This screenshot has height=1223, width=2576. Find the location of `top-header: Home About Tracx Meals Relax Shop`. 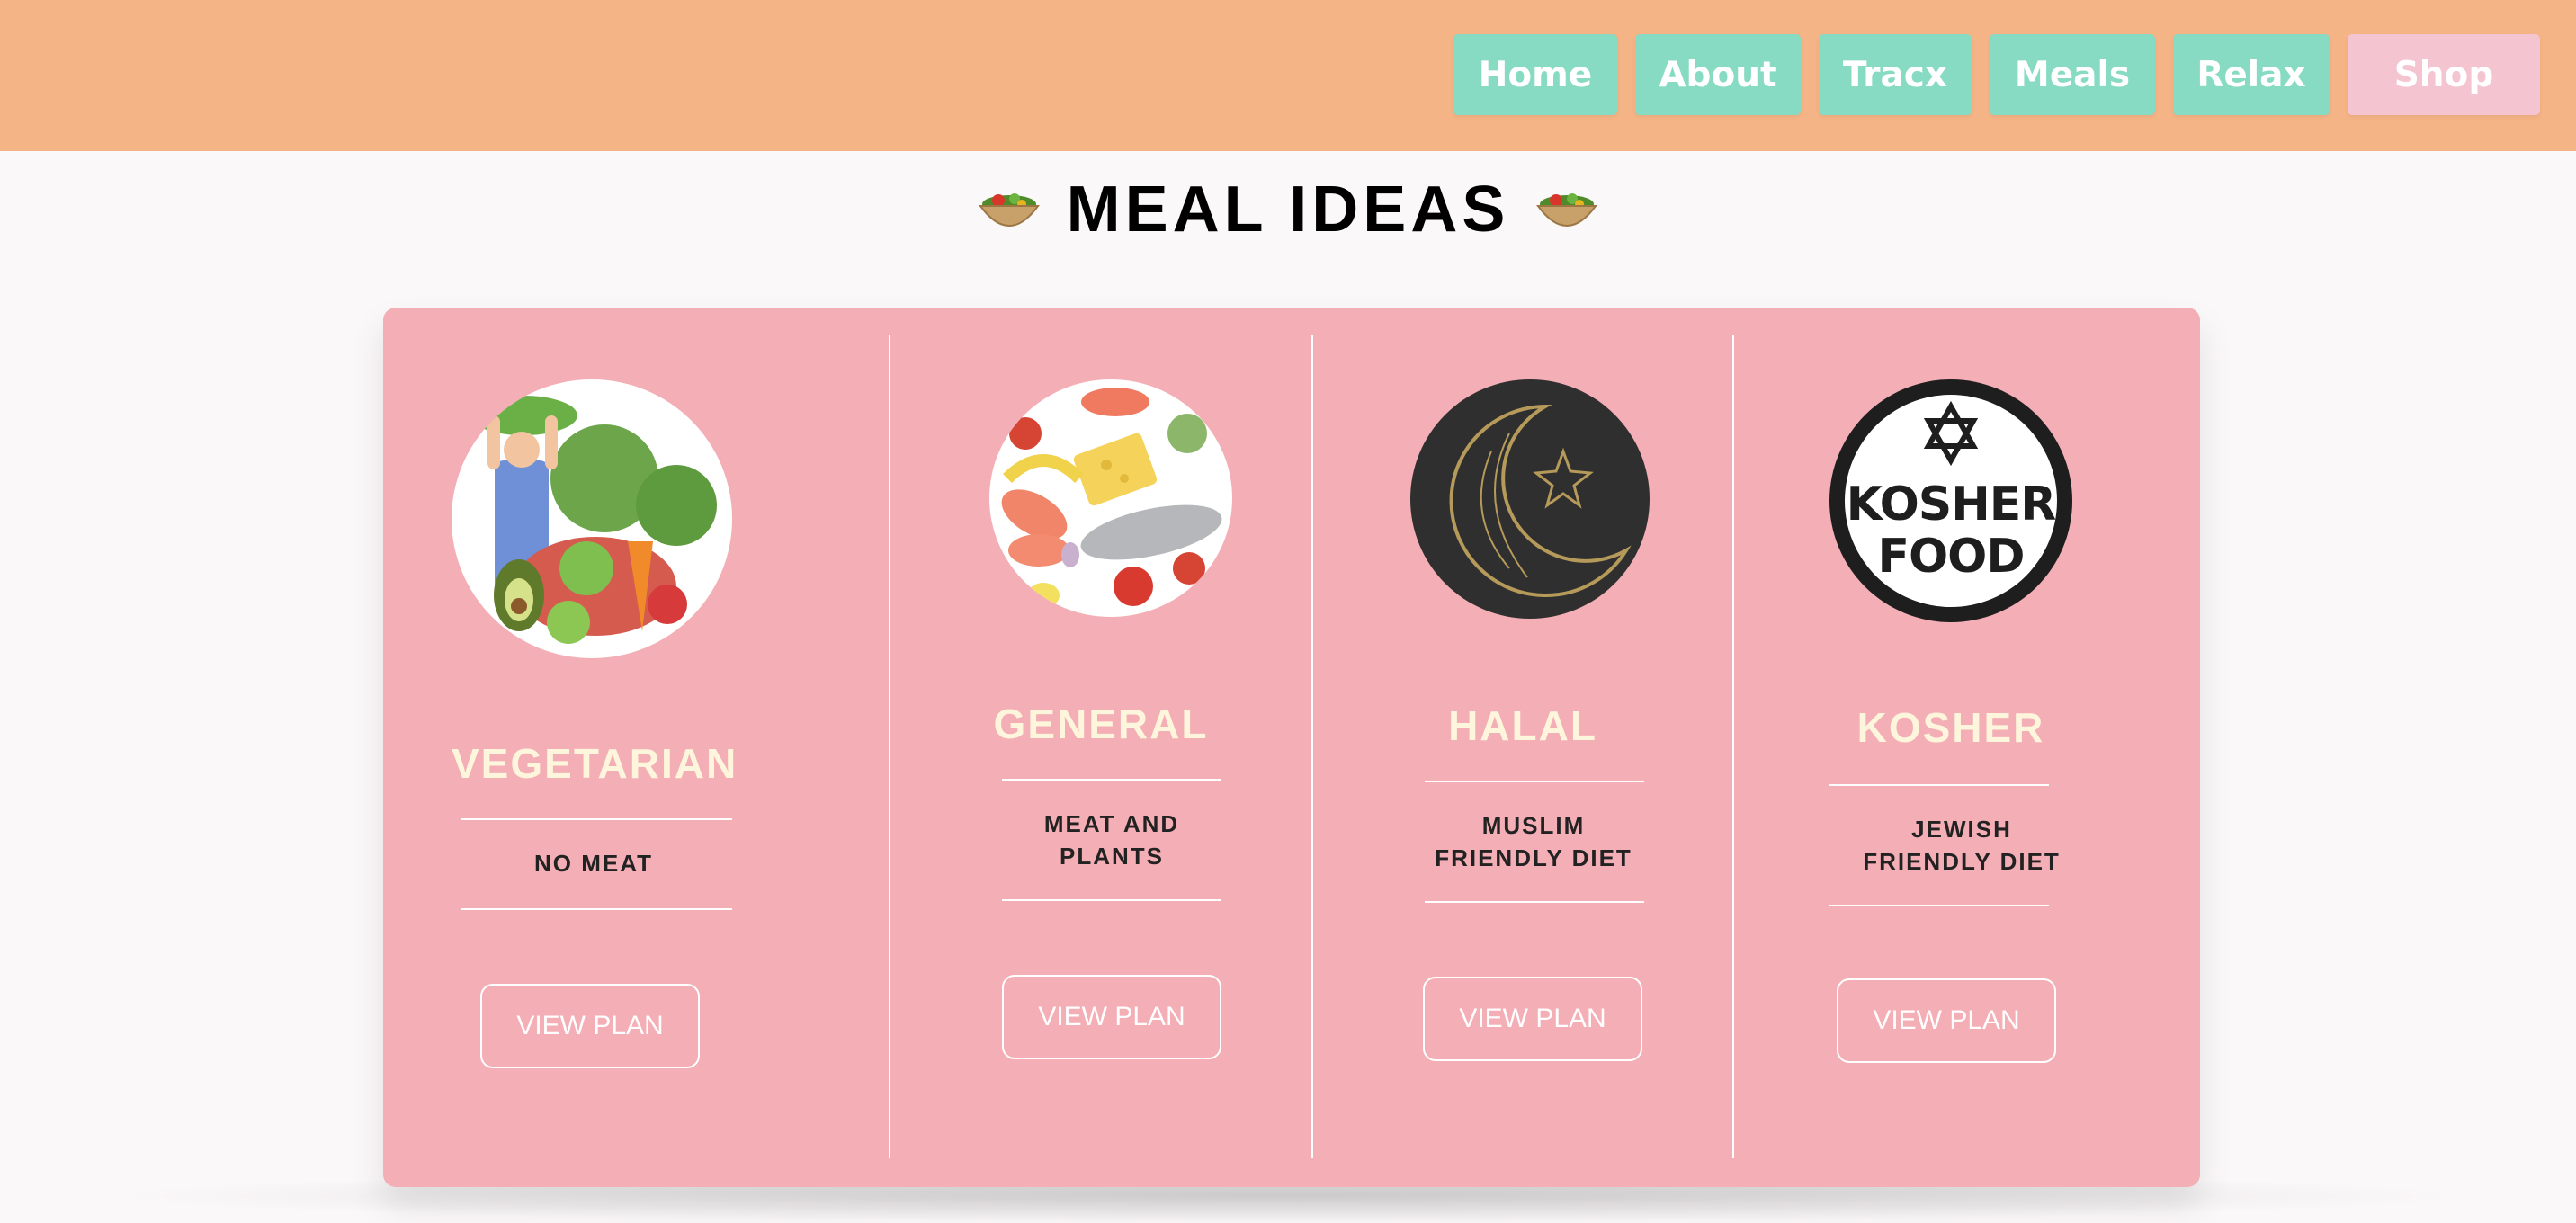

top-header: Home About Tracx Meals Relax Shop is located at coordinates (1288, 75).